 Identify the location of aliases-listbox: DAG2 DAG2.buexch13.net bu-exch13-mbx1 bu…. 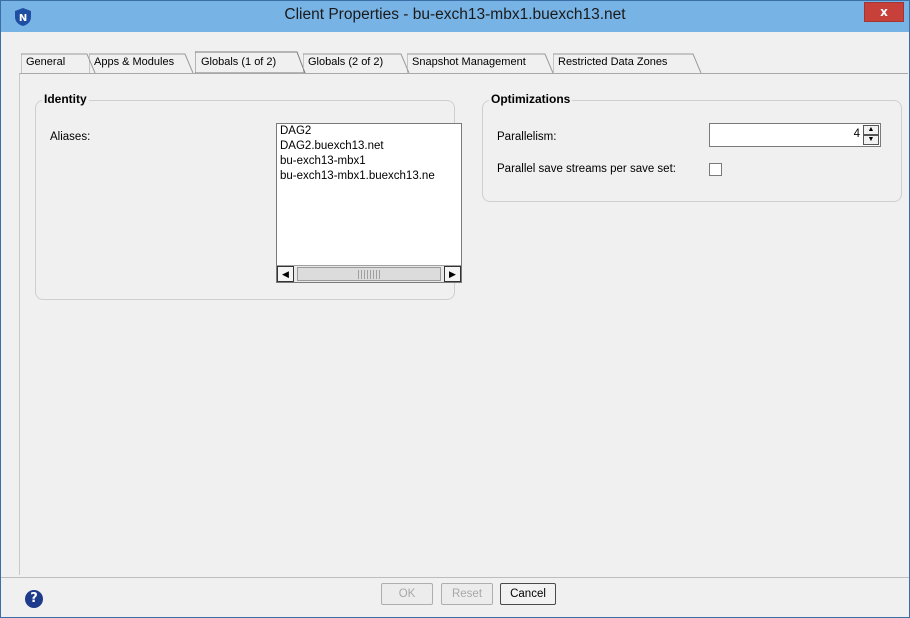
(369, 203).